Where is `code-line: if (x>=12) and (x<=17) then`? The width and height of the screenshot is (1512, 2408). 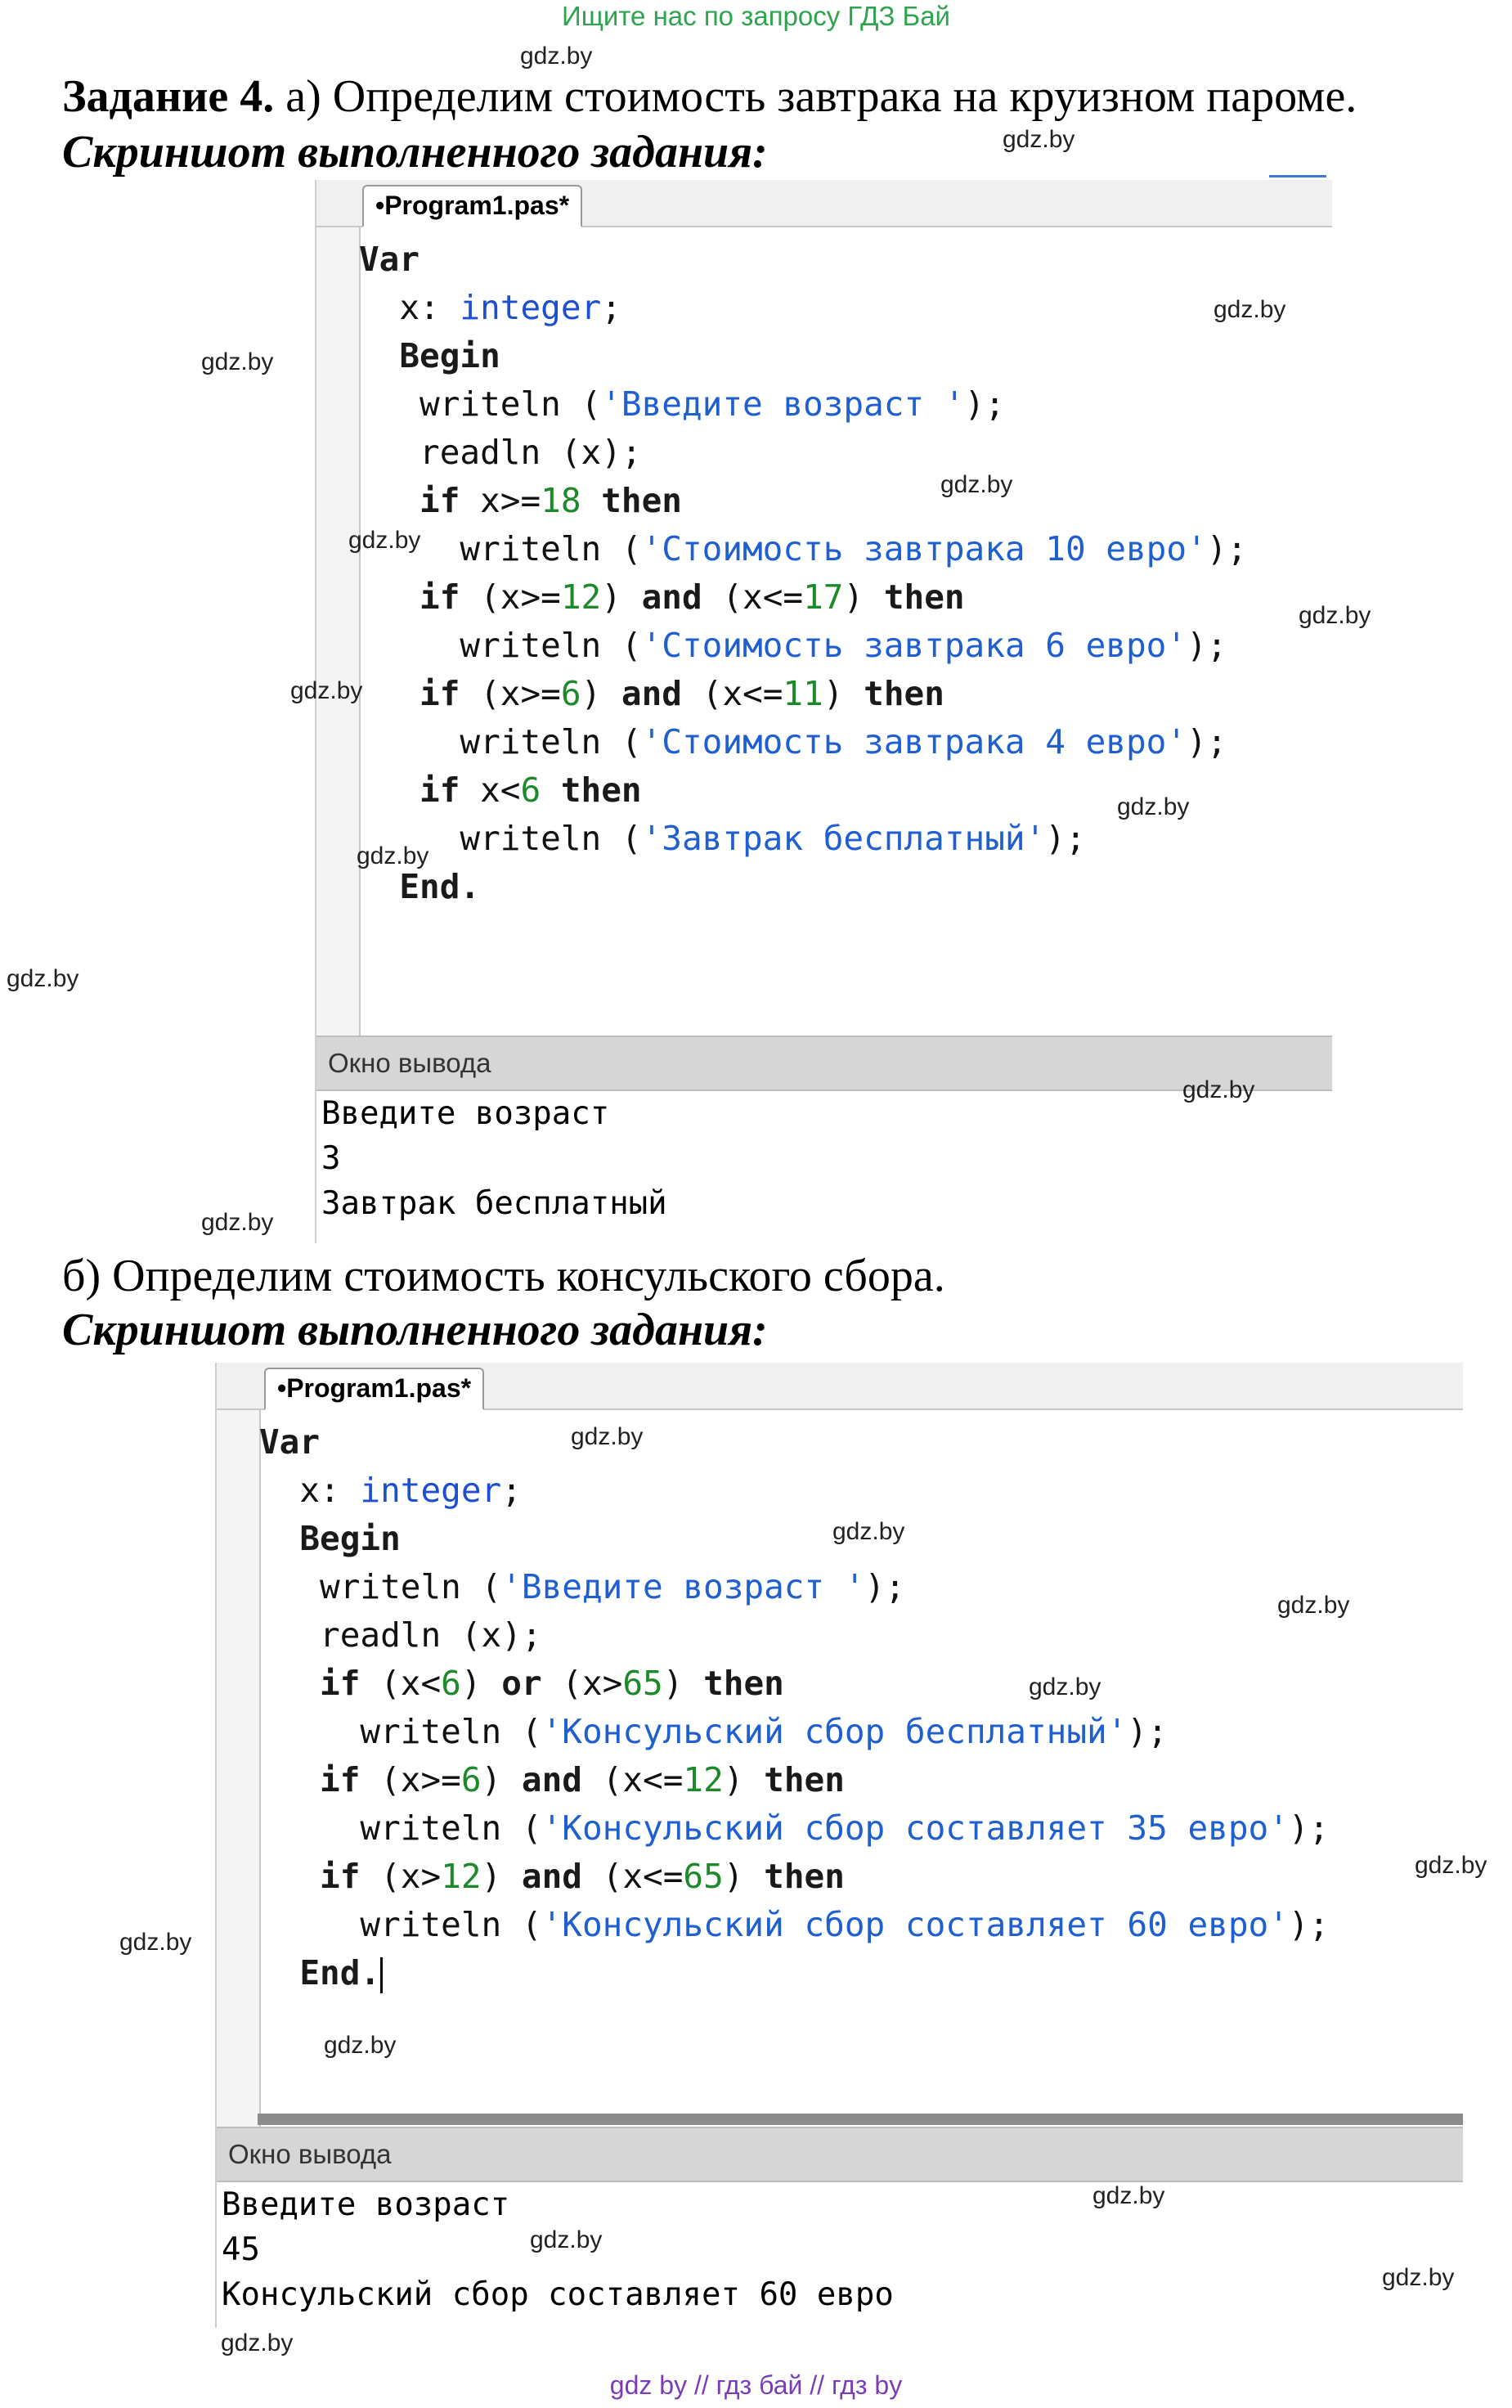 code-line: if (x>=12) and (x<=17) then is located at coordinates (803, 597).